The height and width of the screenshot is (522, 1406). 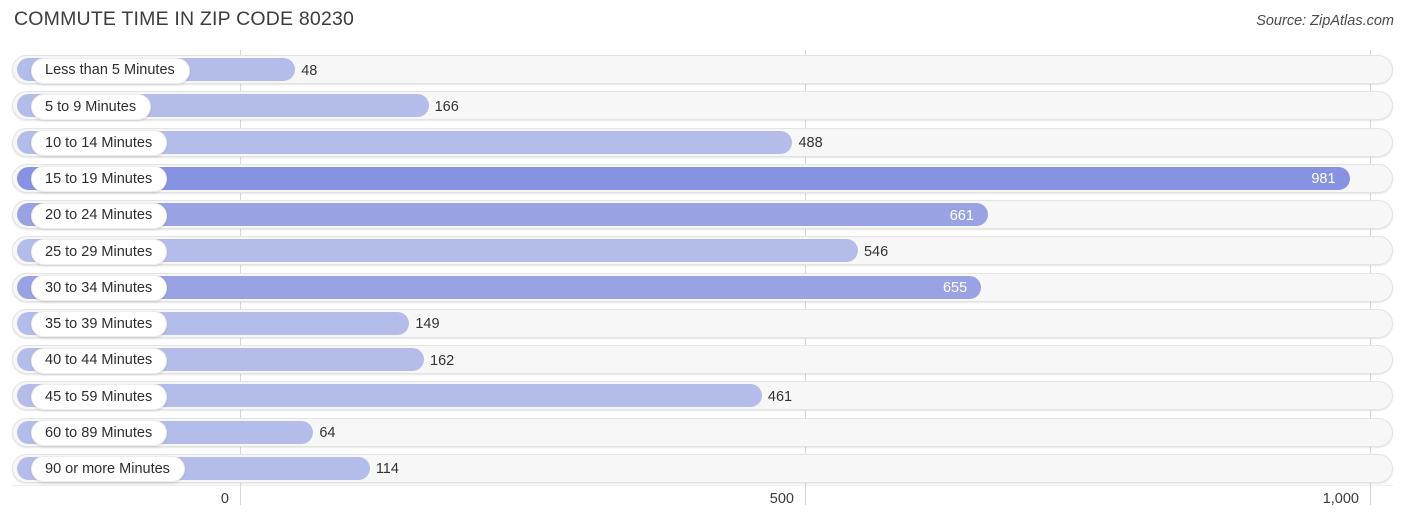 What do you see at coordinates (703, 503) in the screenshot?
I see `x-axis: 0 500 1,000` at bounding box center [703, 503].